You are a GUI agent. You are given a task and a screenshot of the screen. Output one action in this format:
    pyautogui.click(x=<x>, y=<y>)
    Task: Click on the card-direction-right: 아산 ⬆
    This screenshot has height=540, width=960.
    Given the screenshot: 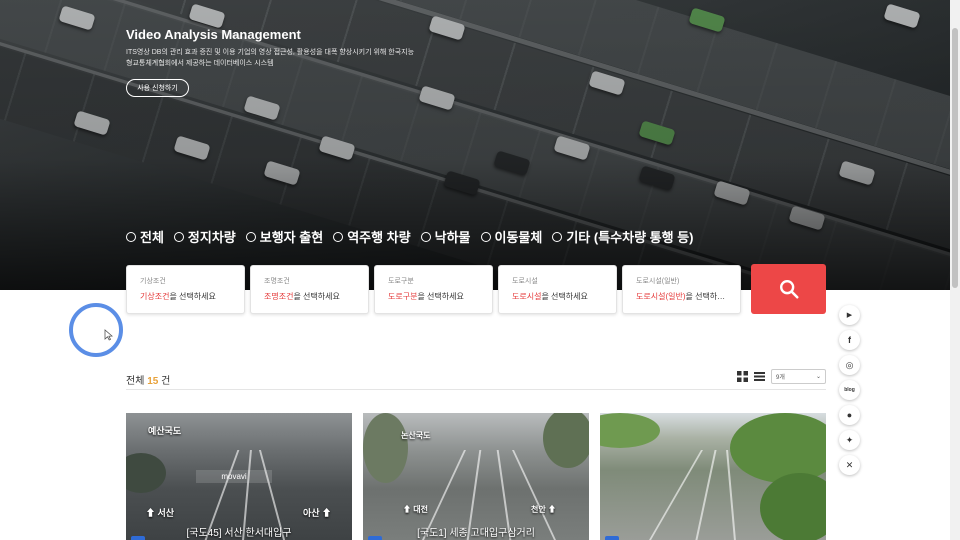 What is the action you would take?
    pyautogui.click(x=317, y=513)
    